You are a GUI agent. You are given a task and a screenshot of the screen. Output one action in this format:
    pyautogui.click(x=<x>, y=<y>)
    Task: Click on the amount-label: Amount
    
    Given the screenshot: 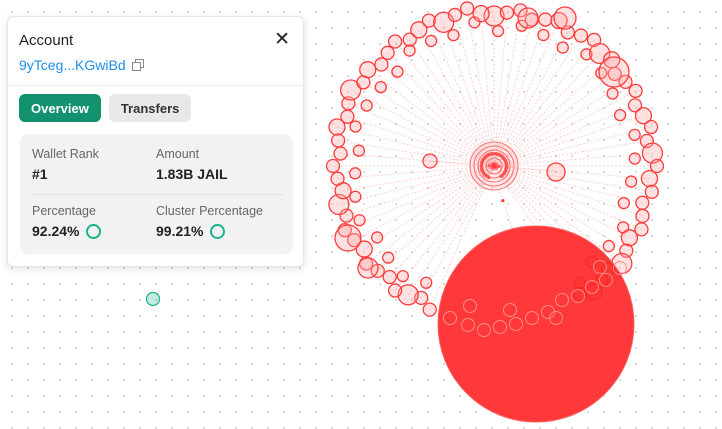 What is the action you would take?
    pyautogui.click(x=178, y=154)
    